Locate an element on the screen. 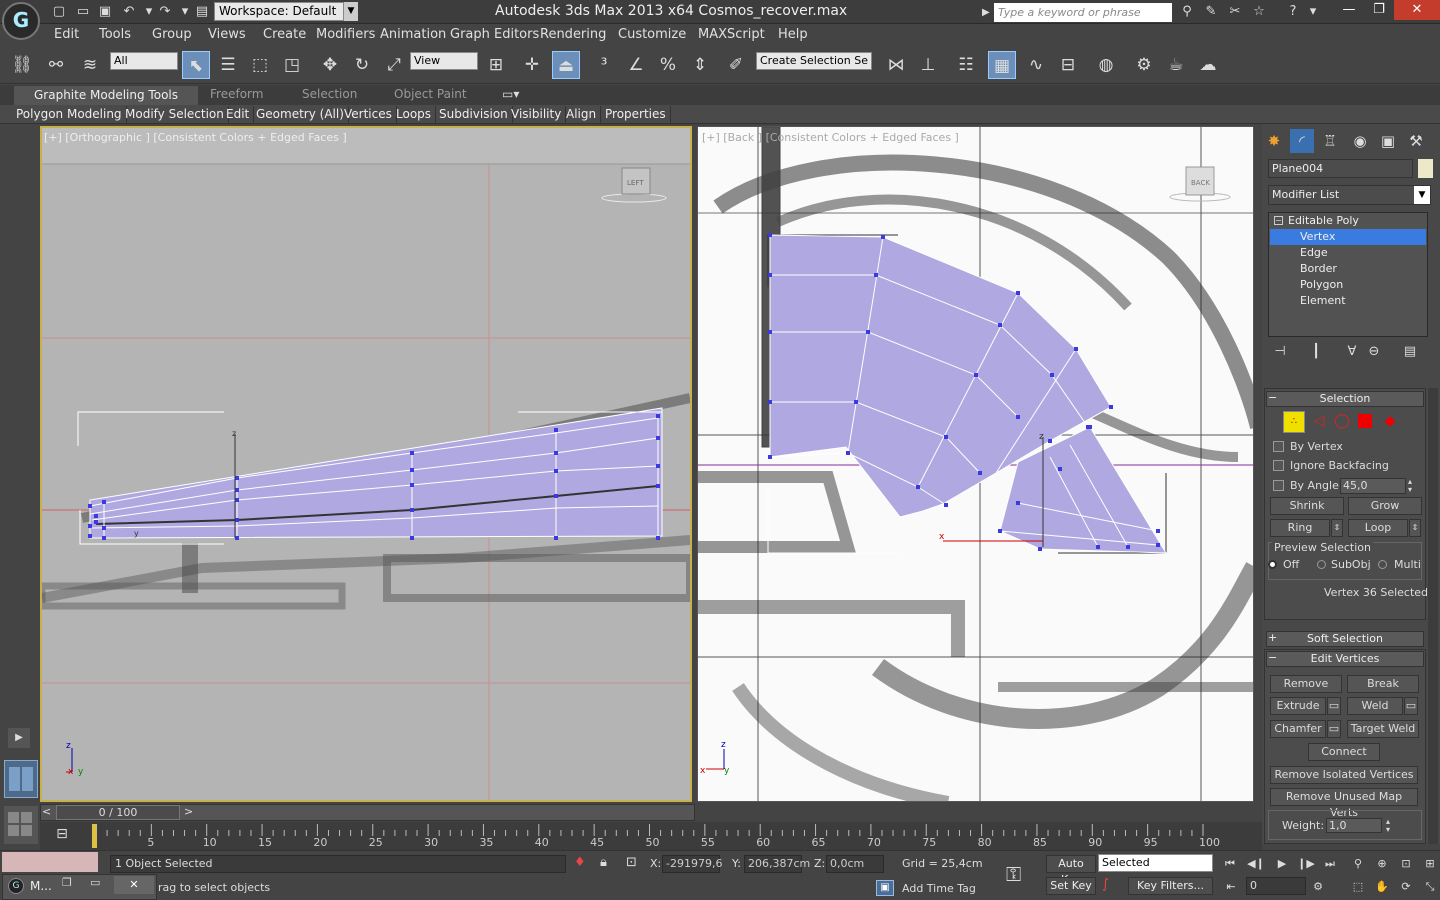 The image size is (1440, 900). redo-dropdown-icon: ▾ is located at coordinates (185, 12).